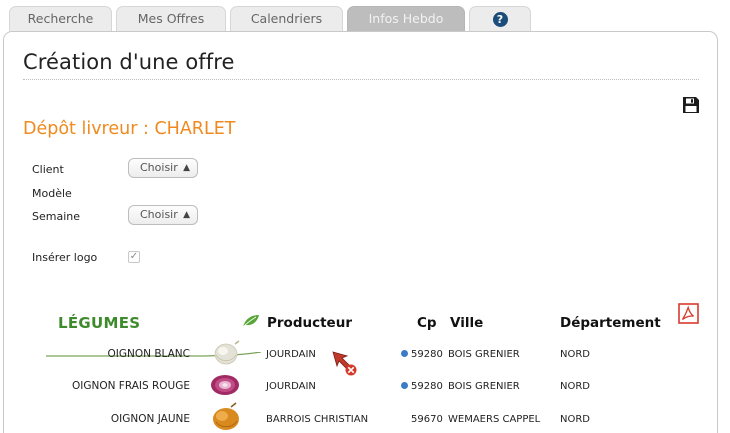  Describe the element at coordinates (691, 105) in the screenshot. I see `save-icon` at that location.